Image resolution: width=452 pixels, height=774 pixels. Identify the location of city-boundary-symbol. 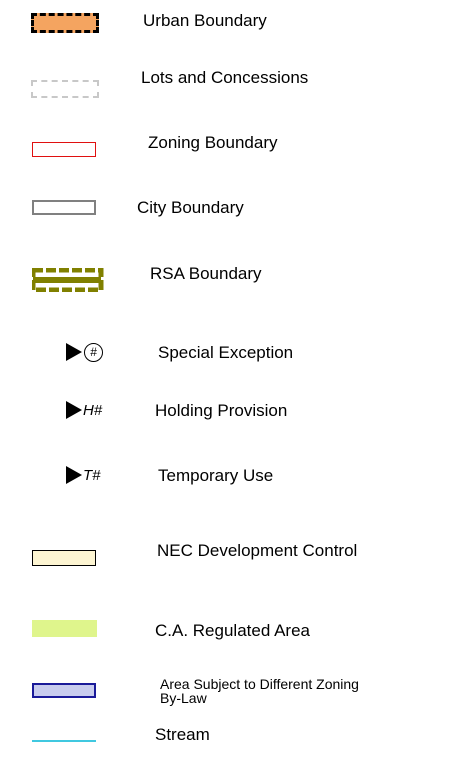
(64, 207).